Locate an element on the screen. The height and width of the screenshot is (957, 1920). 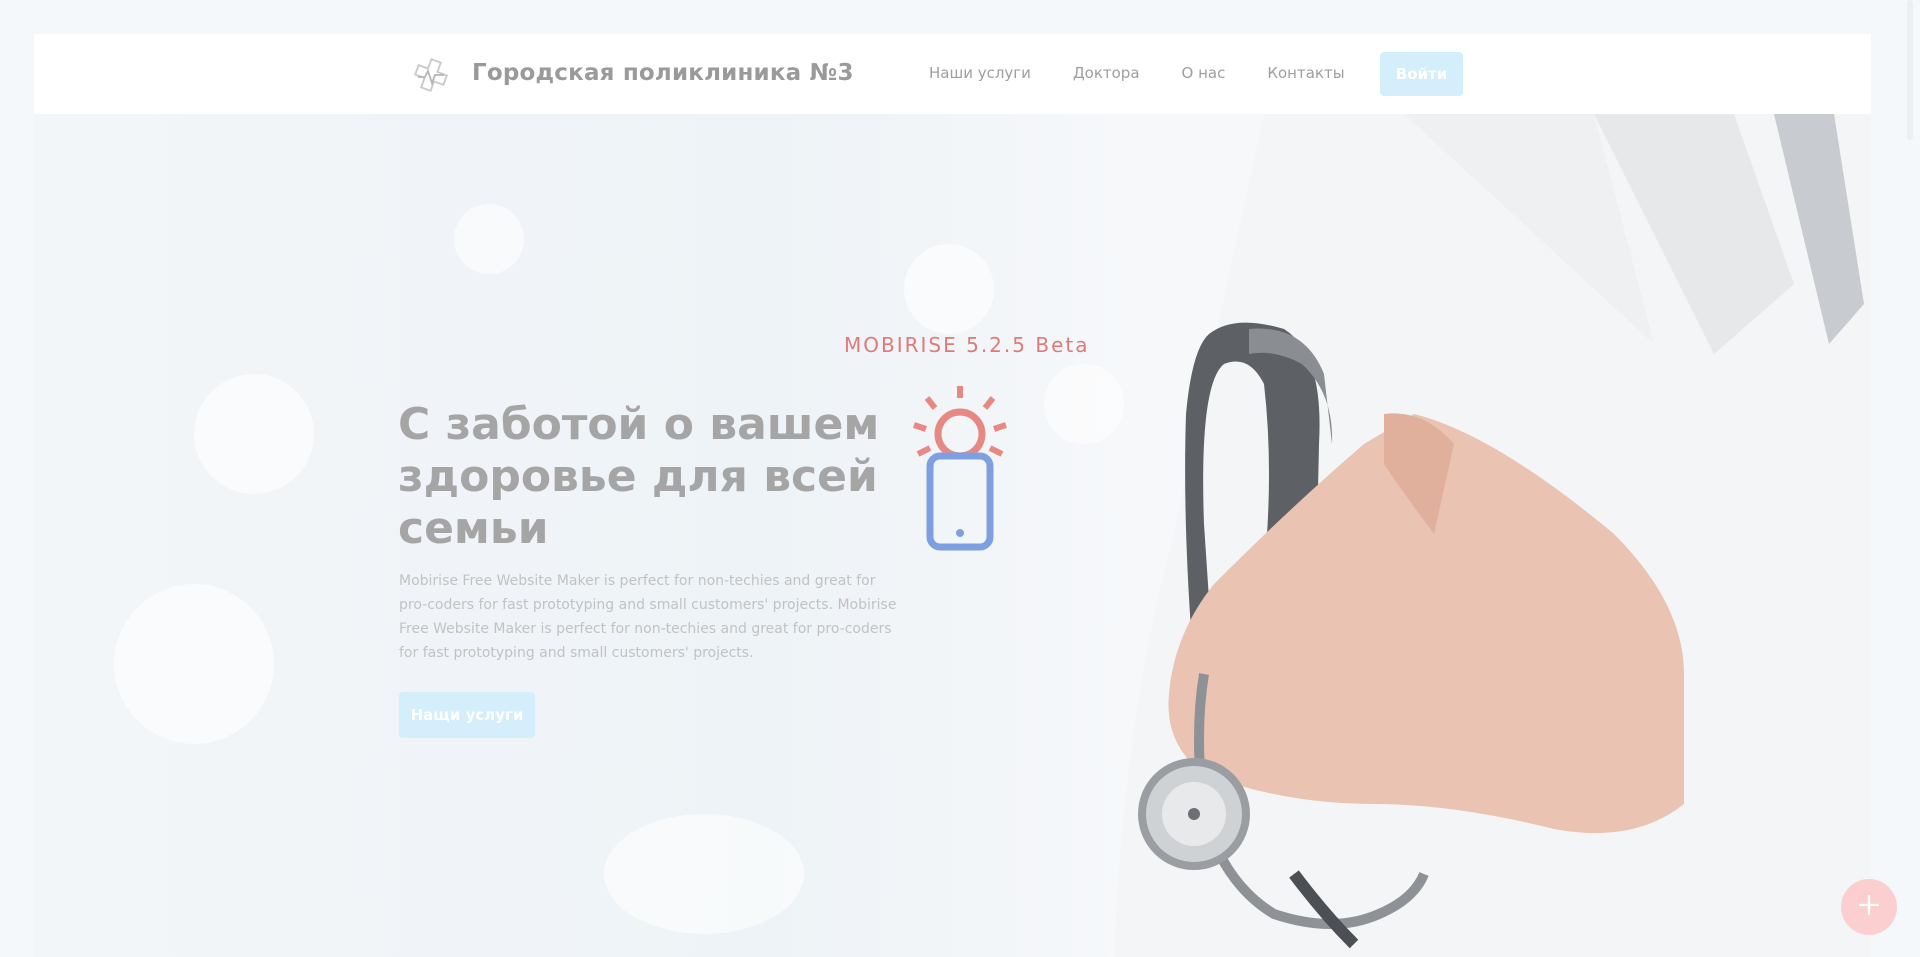
medical-cross-logo-icon is located at coordinates (431, 75).